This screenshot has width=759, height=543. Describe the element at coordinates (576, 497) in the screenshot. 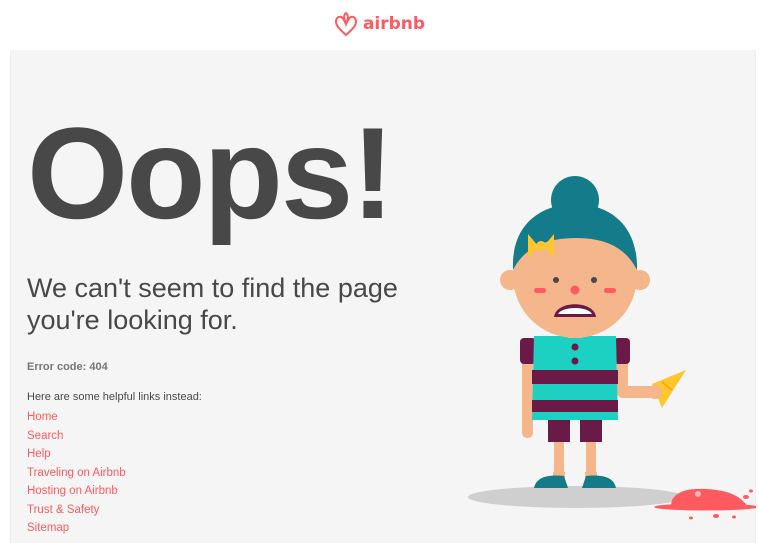

I see `ground-shadow` at that location.